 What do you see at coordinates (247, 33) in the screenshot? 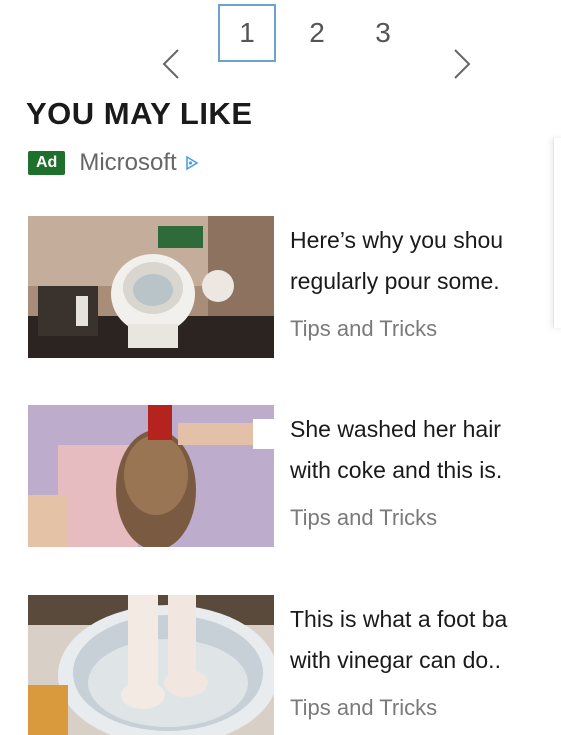
I see `page-1-button: 1` at bounding box center [247, 33].